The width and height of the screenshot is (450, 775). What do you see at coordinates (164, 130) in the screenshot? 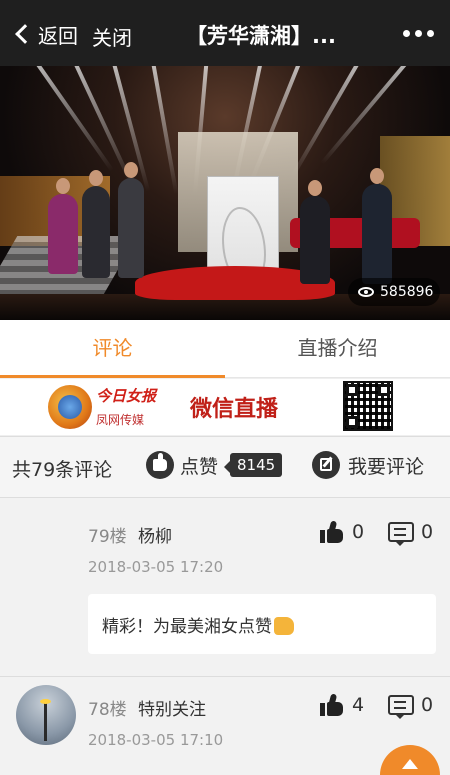
I see `stage-light-beam` at bounding box center [164, 130].